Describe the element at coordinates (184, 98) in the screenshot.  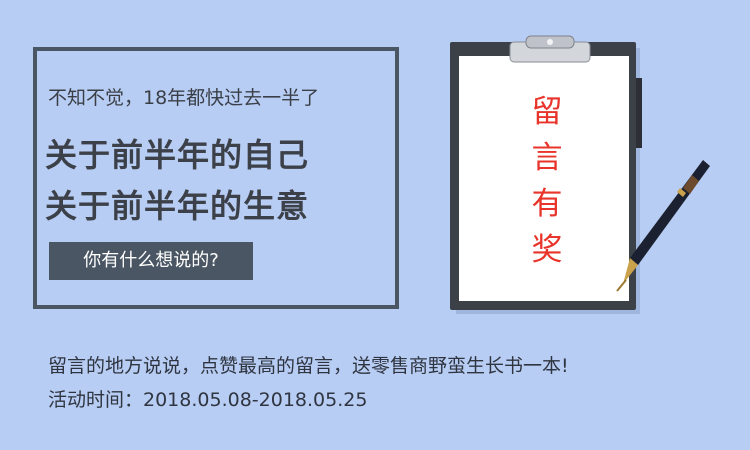
I see `subtitle: 不知不觉，18年都快过去一半了` at that location.